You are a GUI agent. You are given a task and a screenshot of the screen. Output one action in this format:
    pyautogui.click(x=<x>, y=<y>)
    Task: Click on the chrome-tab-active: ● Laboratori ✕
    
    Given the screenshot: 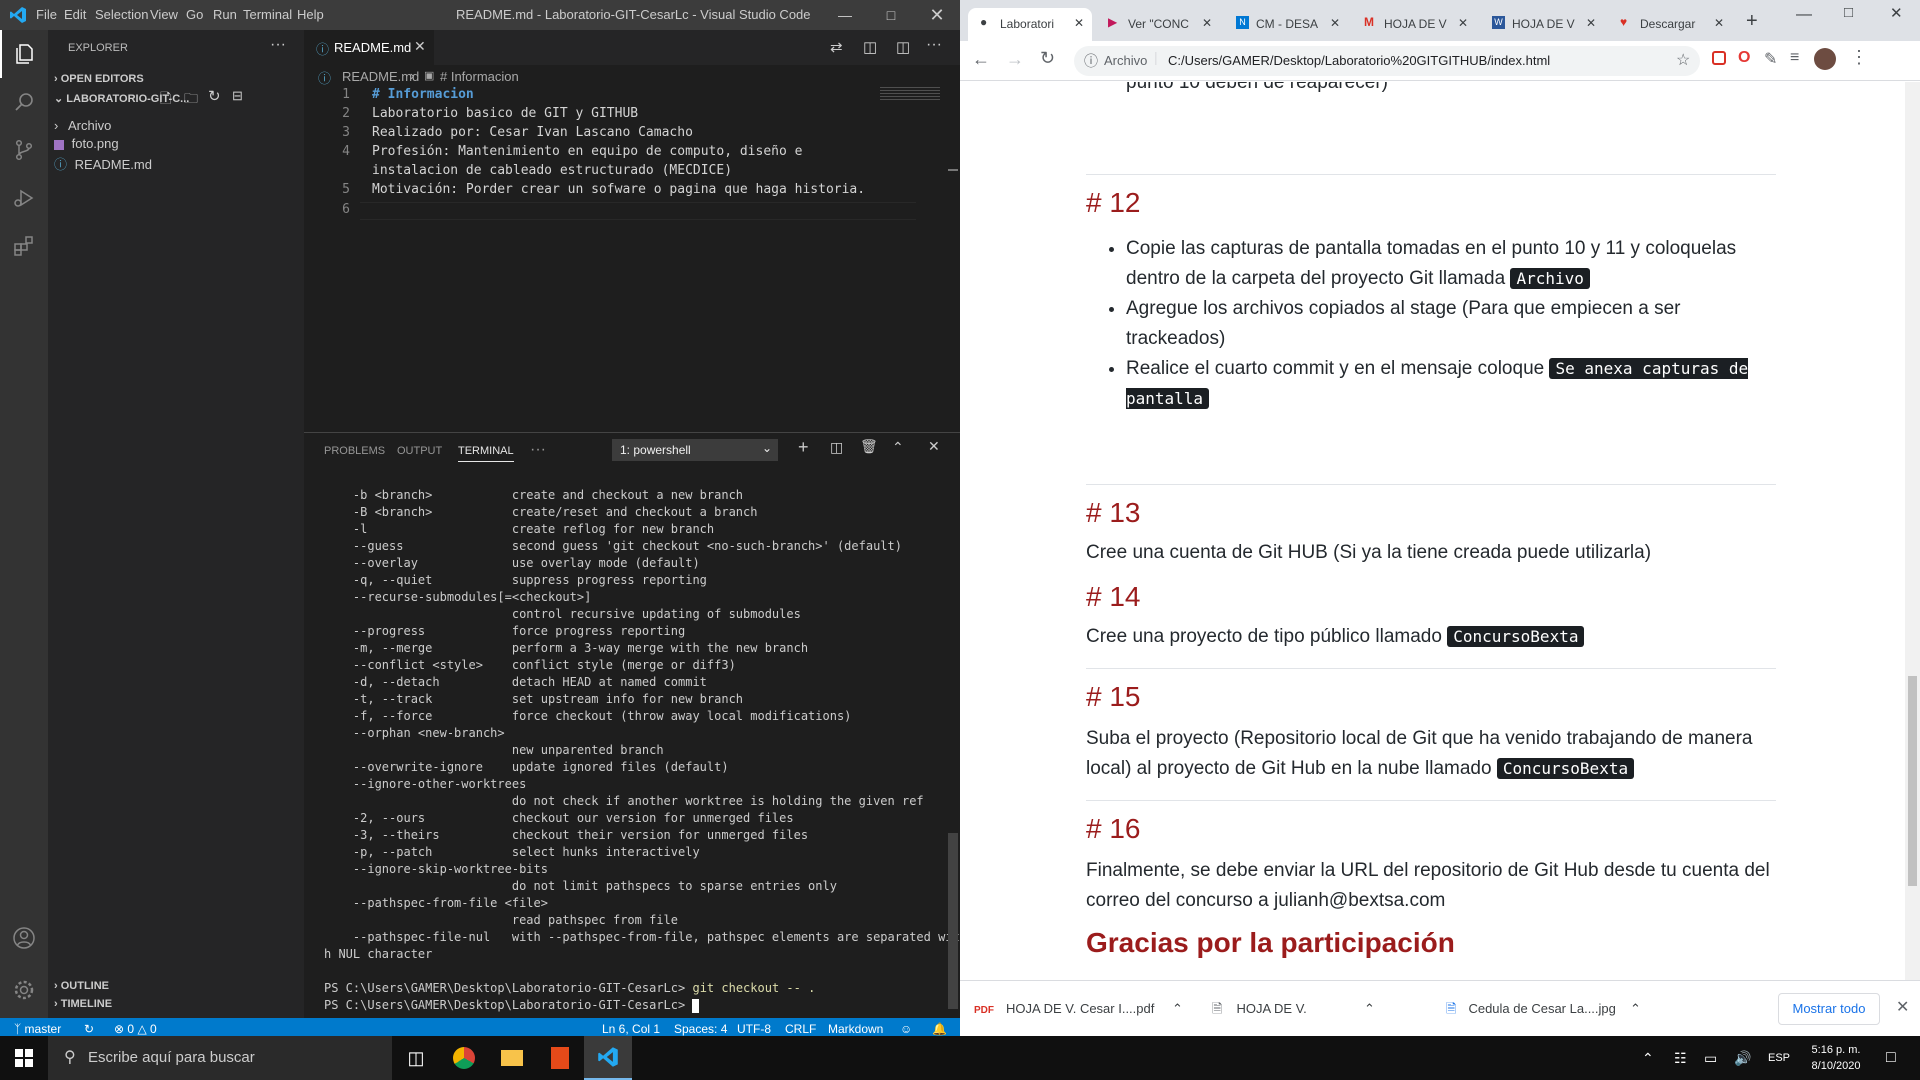 What is the action you would take?
    pyautogui.click(x=1030, y=24)
    